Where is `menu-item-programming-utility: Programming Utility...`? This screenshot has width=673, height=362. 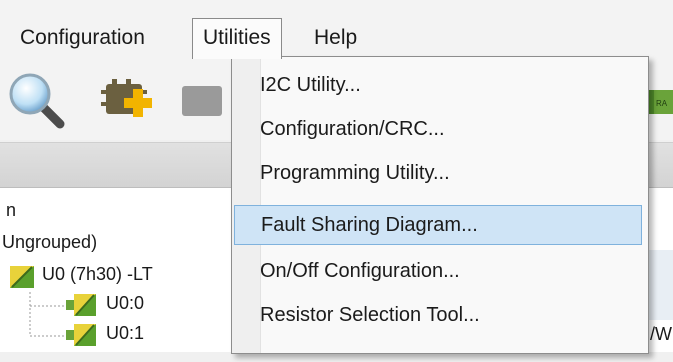 menu-item-programming-utility: Programming Utility... is located at coordinates (438, 173).